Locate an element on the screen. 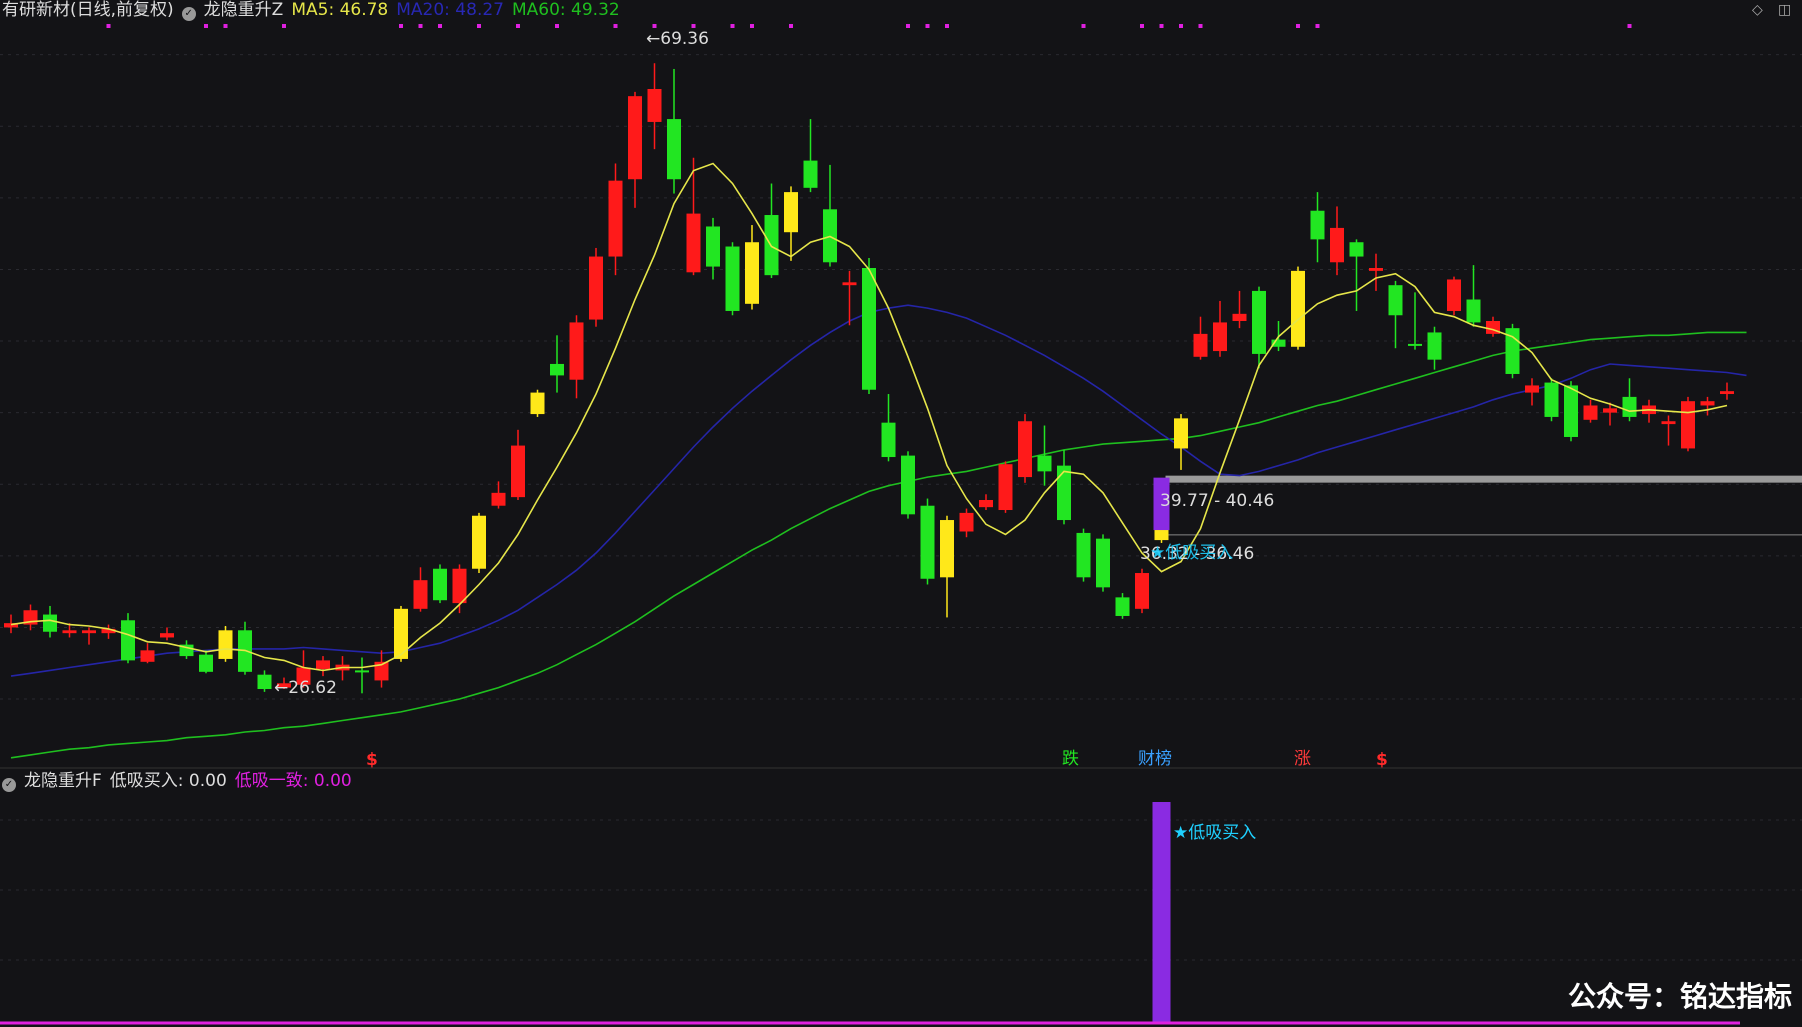  sub-indicator-settings-icon: ✓ is located at coordinates (9, 785).